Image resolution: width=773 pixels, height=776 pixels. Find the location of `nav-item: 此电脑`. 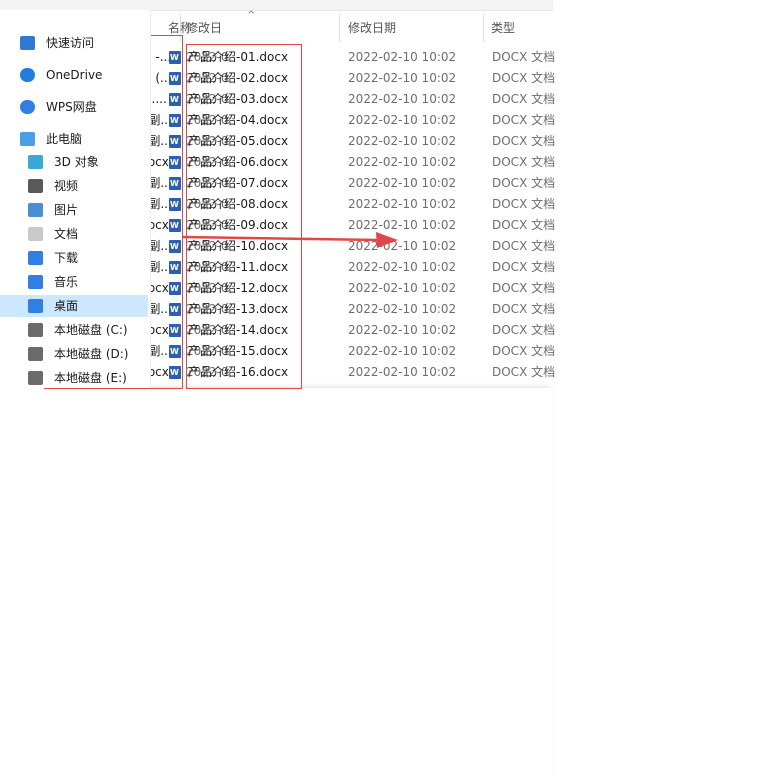

nav-item: 此电脑 is located at coordinates (74, 139).